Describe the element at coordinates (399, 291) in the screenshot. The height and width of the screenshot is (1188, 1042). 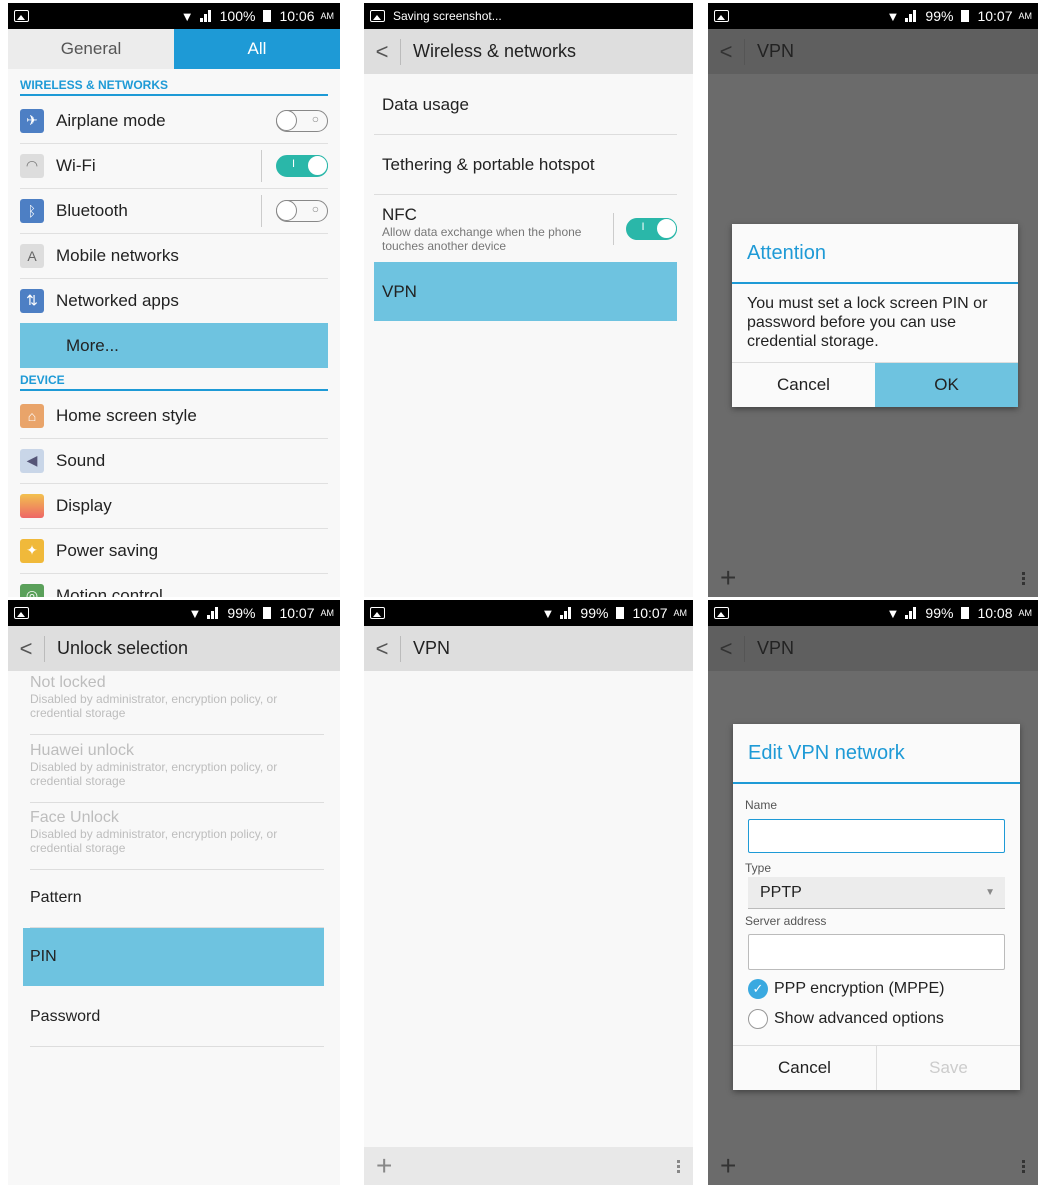
I see `vpn-label: VPN` at that location.